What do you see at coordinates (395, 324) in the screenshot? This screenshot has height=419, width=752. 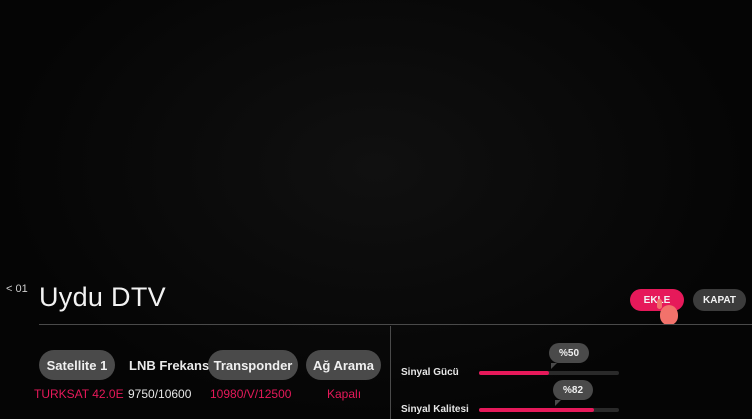 I see `divider-horizontal` at bounding box center [395, 324].